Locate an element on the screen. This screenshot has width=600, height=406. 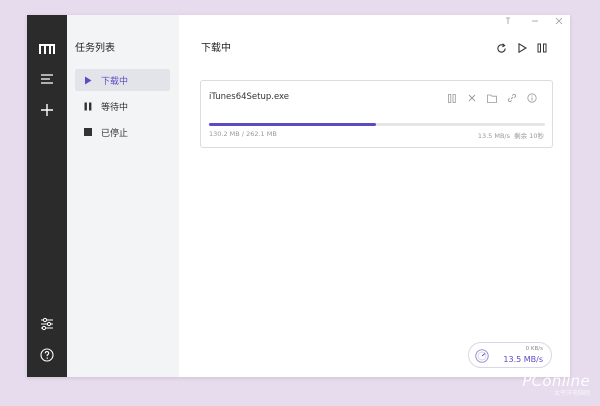
task-actions is located at coordinates (492, 98).